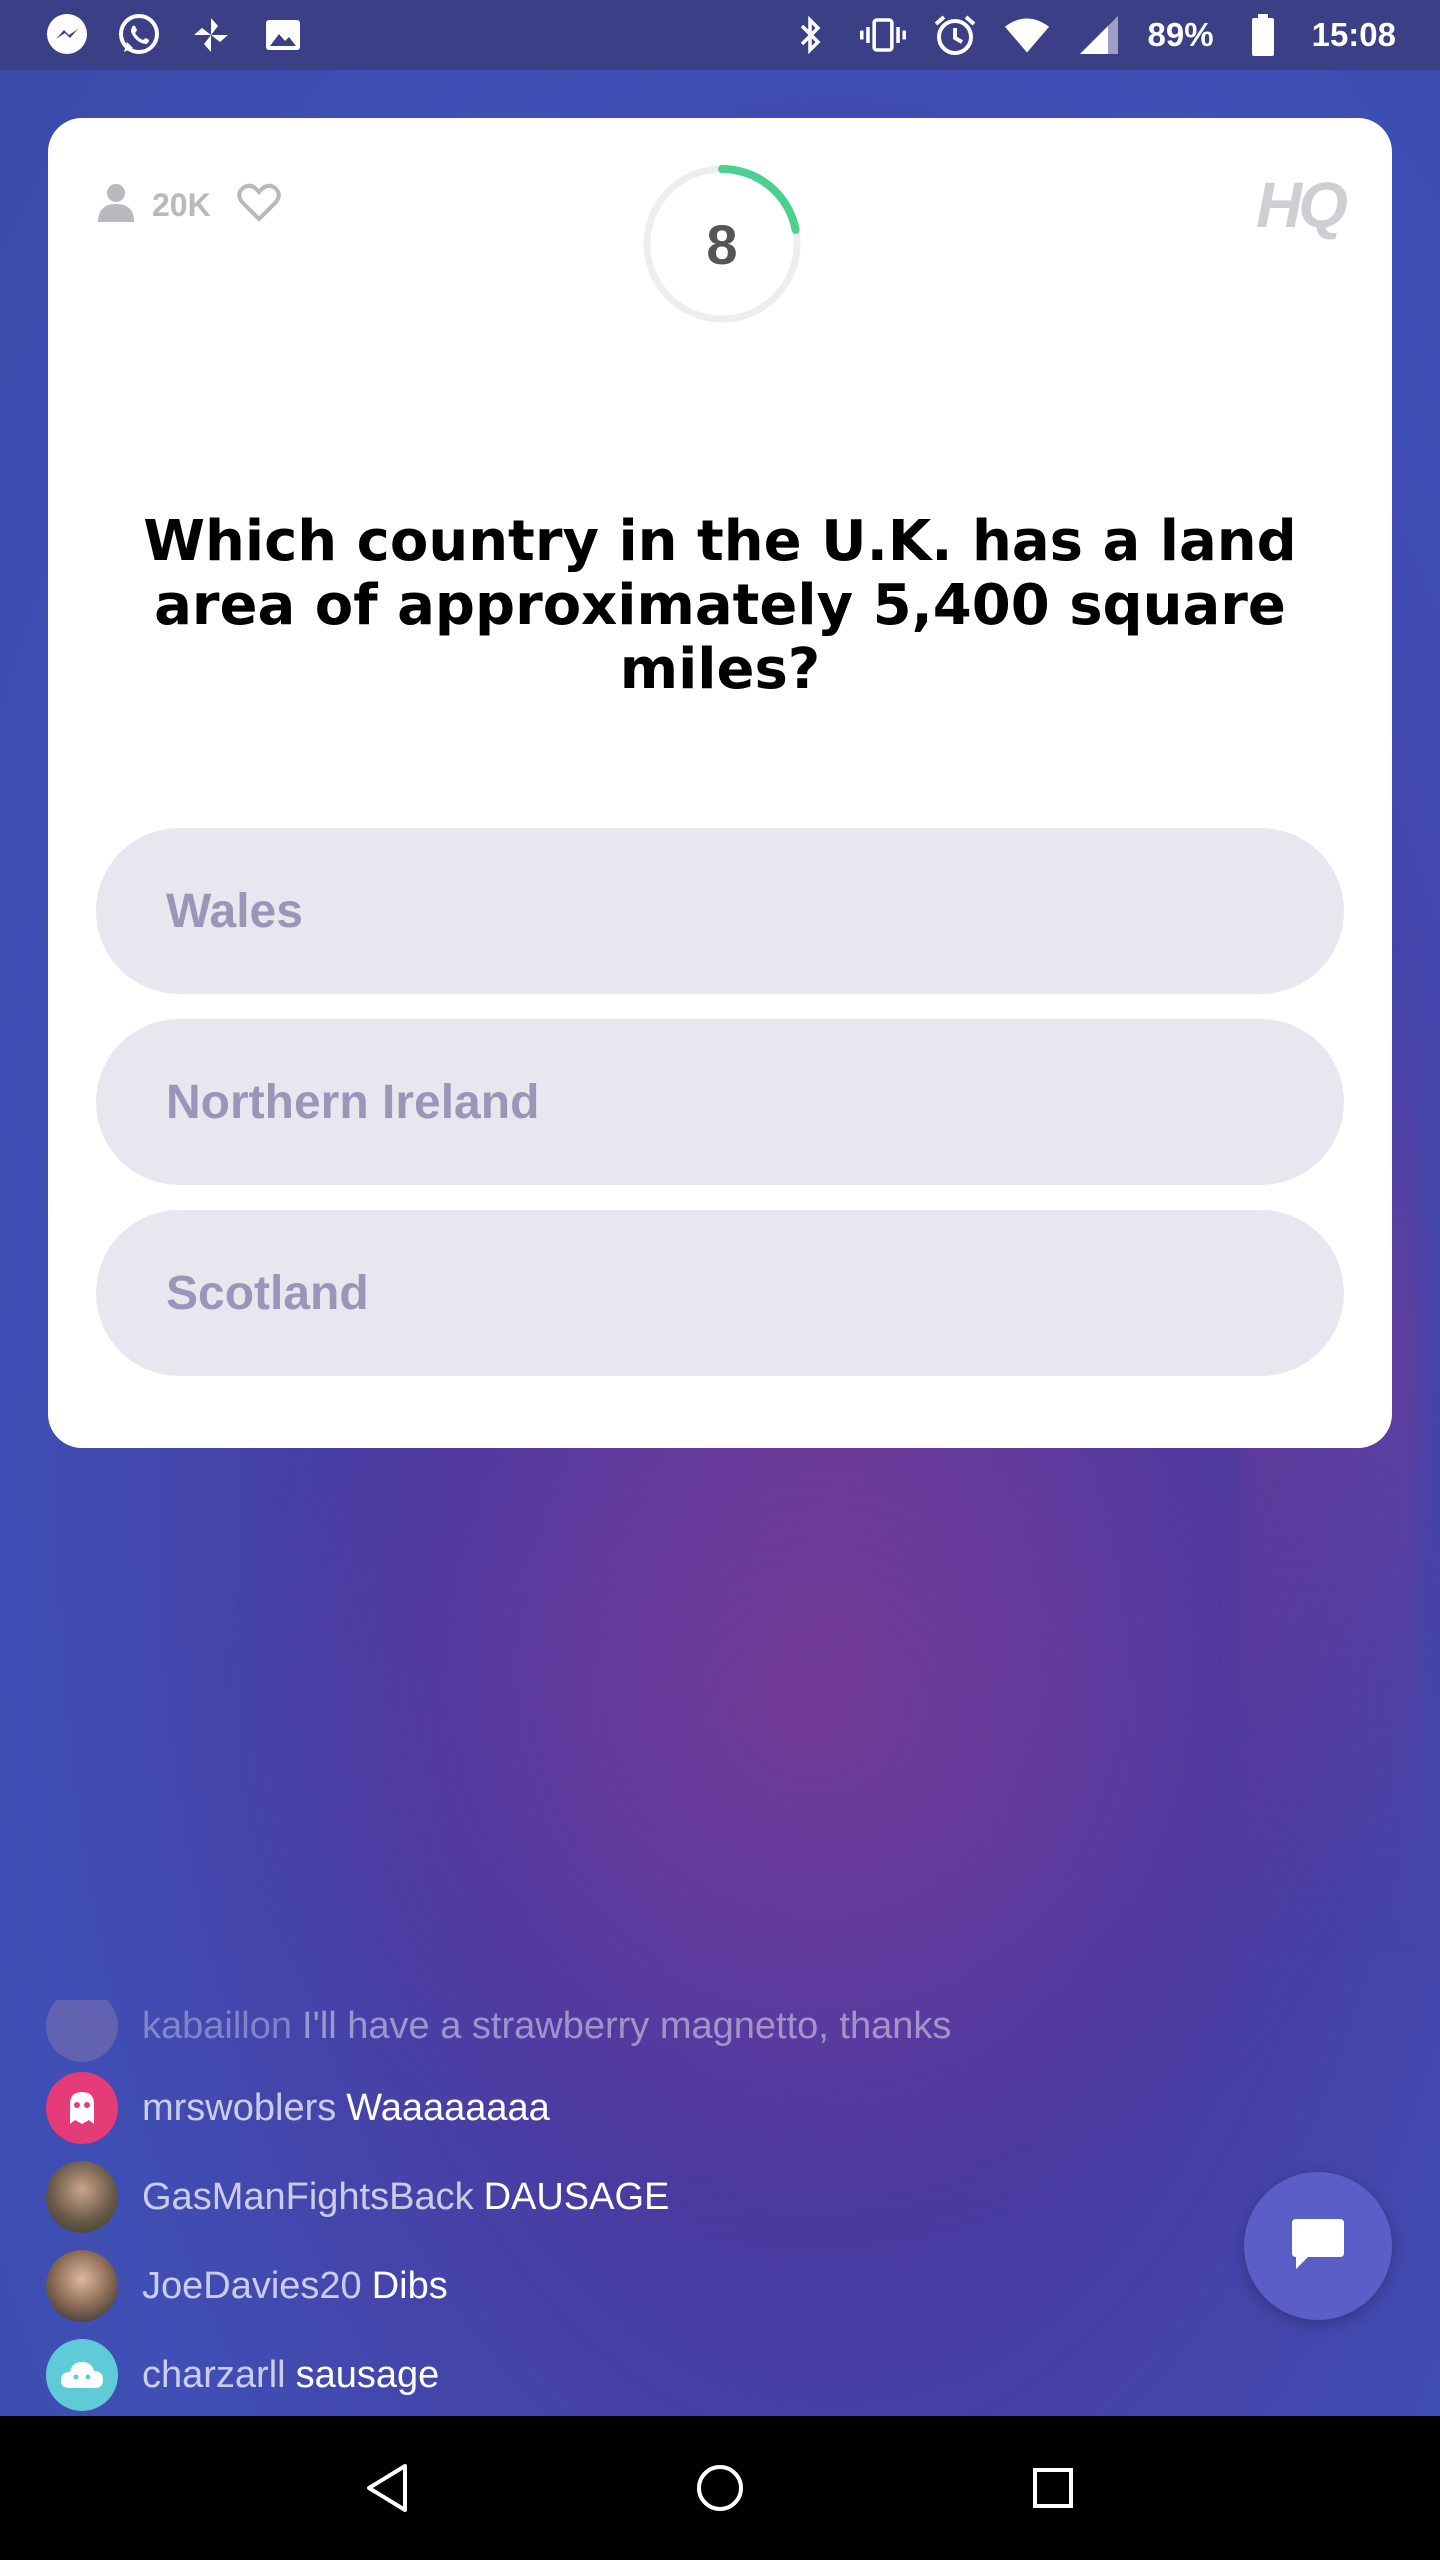 The height and width of the screenshot is (2560, 1440). I want to click on navigation-bar, so click(720, 2488).